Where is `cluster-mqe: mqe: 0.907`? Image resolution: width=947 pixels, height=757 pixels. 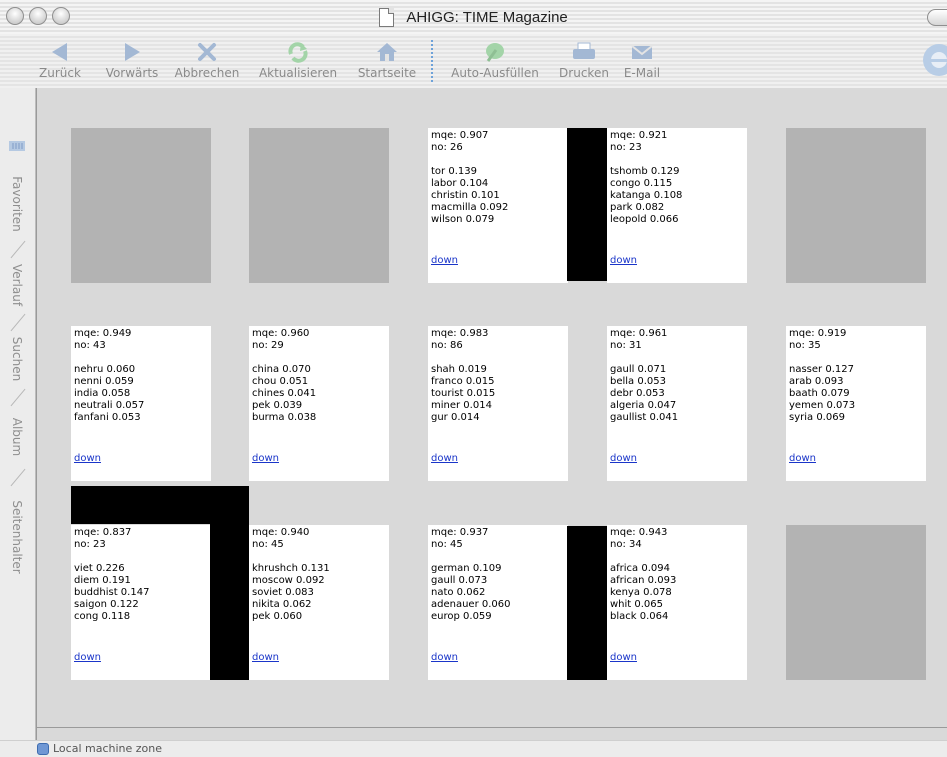
cluster-mqe: mqe: 0.907 is located at coordinates (460, 135).